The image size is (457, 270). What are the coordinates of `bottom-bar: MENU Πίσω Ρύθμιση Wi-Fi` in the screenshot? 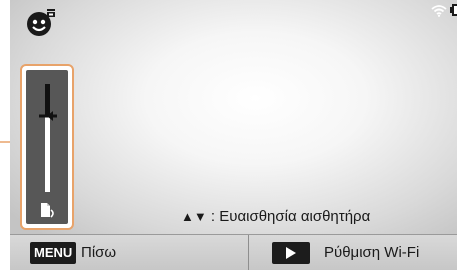 It's located at (233, 252).